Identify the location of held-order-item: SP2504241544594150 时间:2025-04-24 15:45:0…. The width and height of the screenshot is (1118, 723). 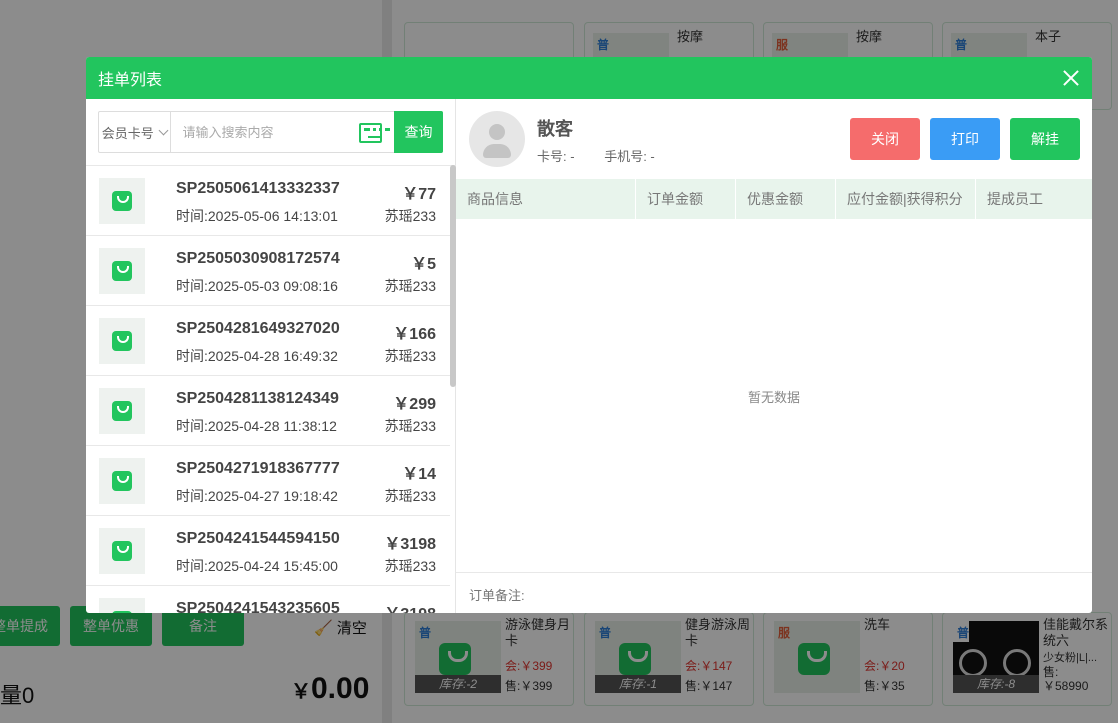
(268, 551).